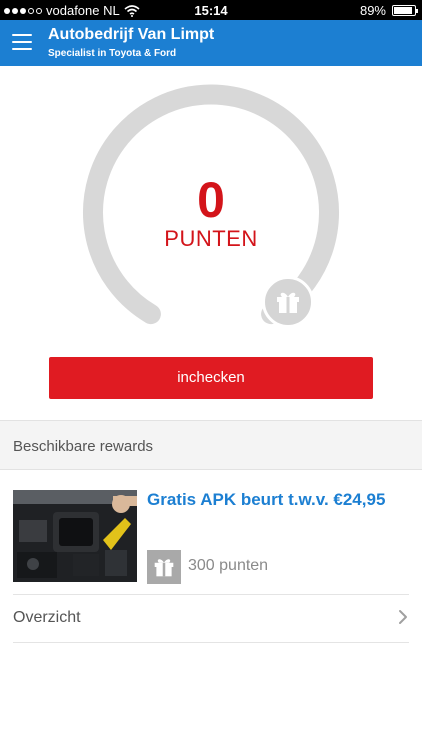 This screenshot has height=750, width=422. What do you see at coordinates (112, 53) in the screenshot?
I see `app-subtitle: Specialist in Toyota & Ford` at bounding box center [112, 53].